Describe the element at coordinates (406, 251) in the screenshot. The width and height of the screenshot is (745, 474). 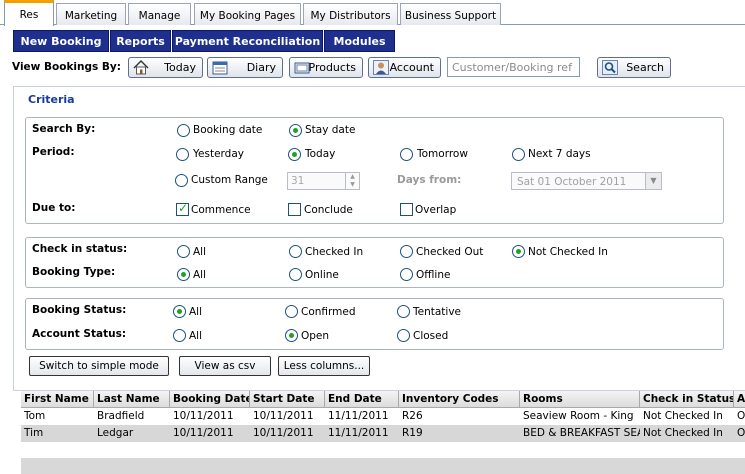
I see `check-in-checked-out-radio` at that location.